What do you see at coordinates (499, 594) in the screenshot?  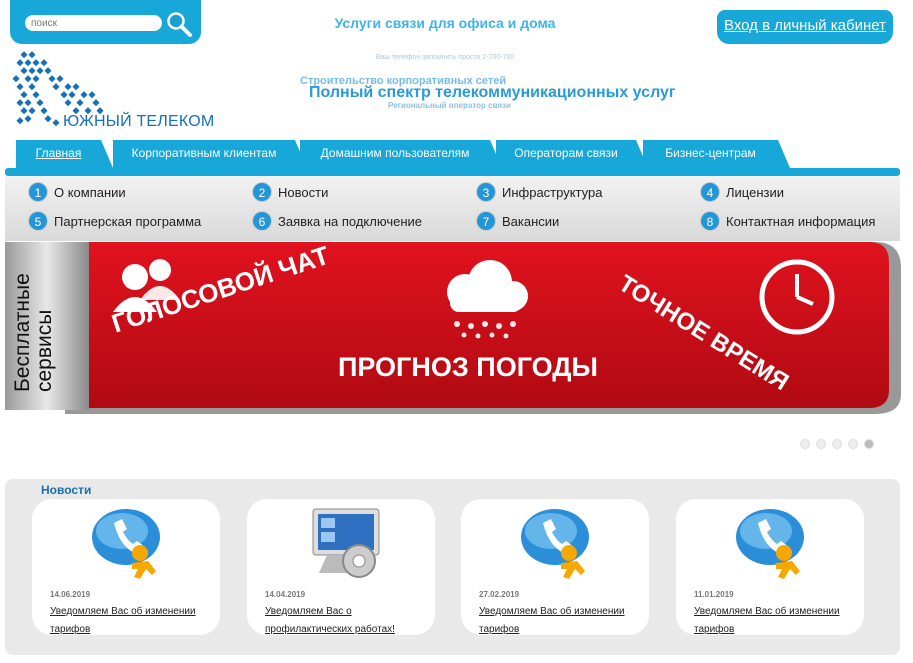 I see `news-date: 27.02.2019` at bounding box center [499, 594].